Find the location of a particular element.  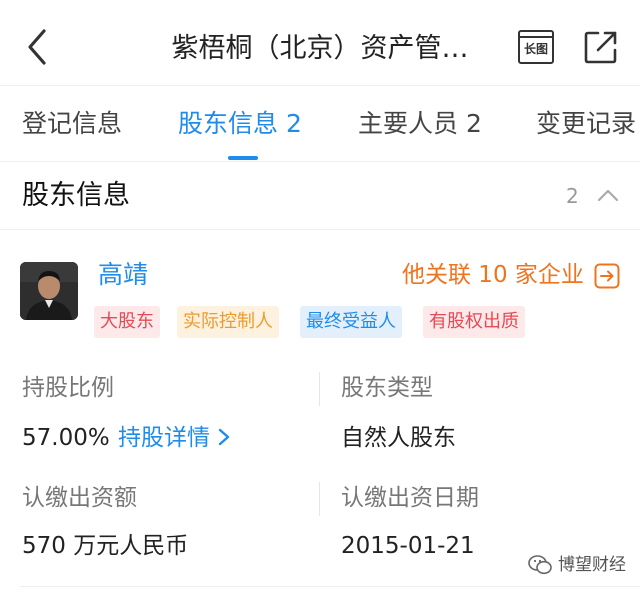

tag-equity-pledge: 有股权出质 is located at coordinates (474, 322).